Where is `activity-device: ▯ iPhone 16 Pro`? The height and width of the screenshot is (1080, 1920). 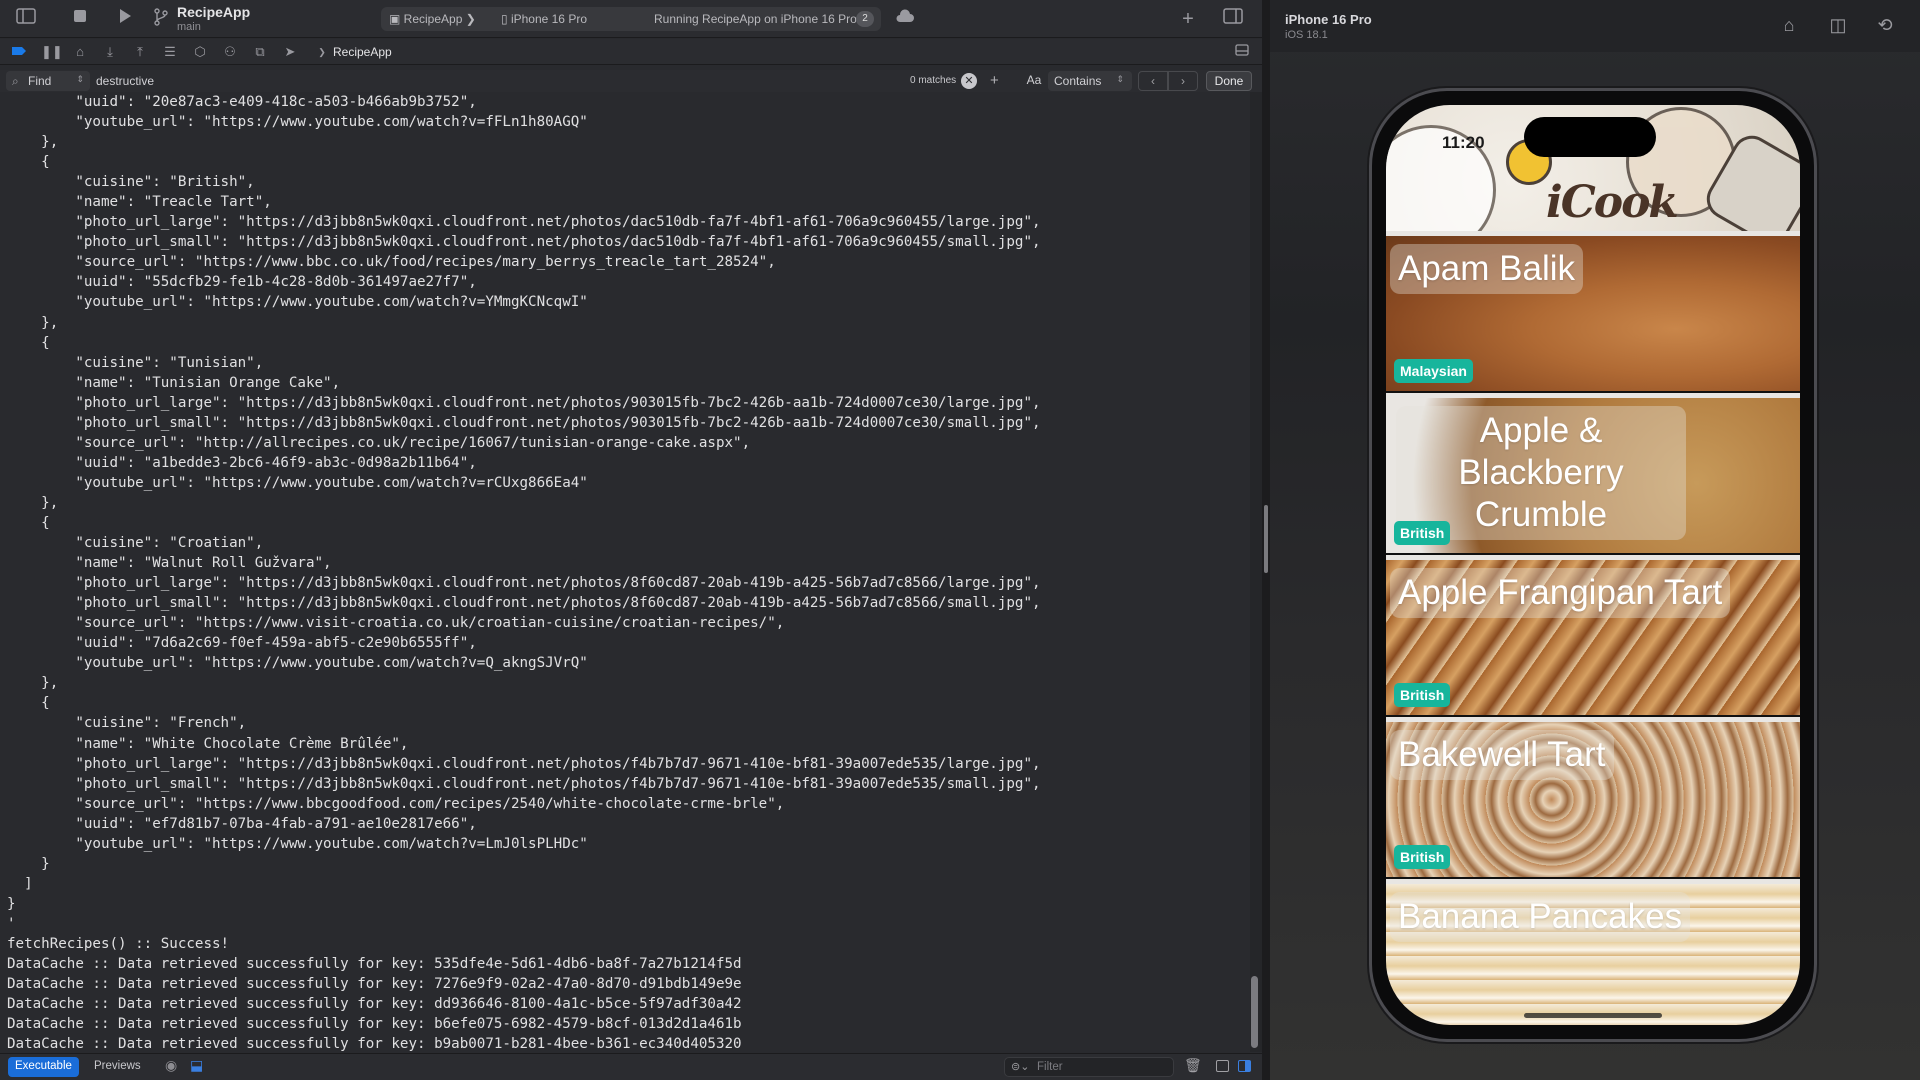
activity-device: ▯ iPhone 16 Pro is located at coordinates (544, 19).